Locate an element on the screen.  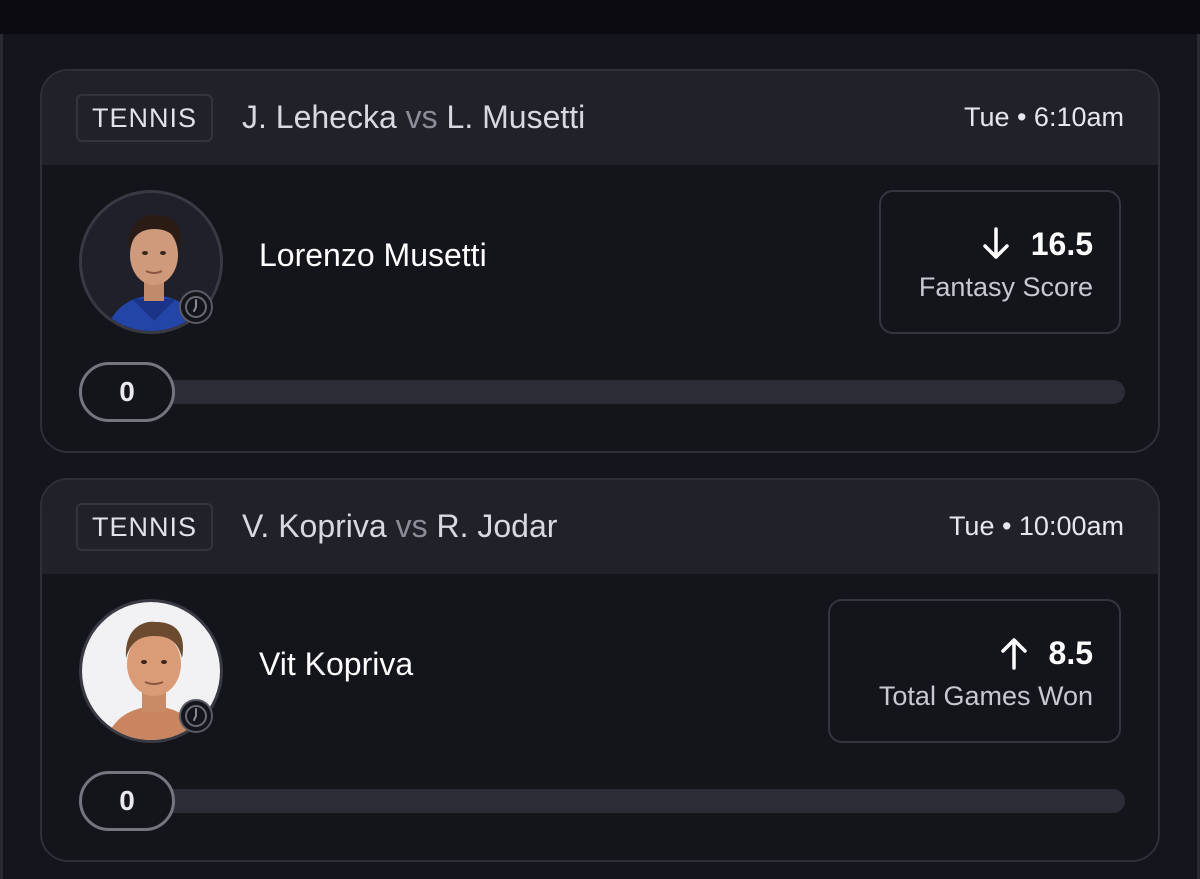
game-time: Tue • 10:00am is located at coordinates (1036, 526).